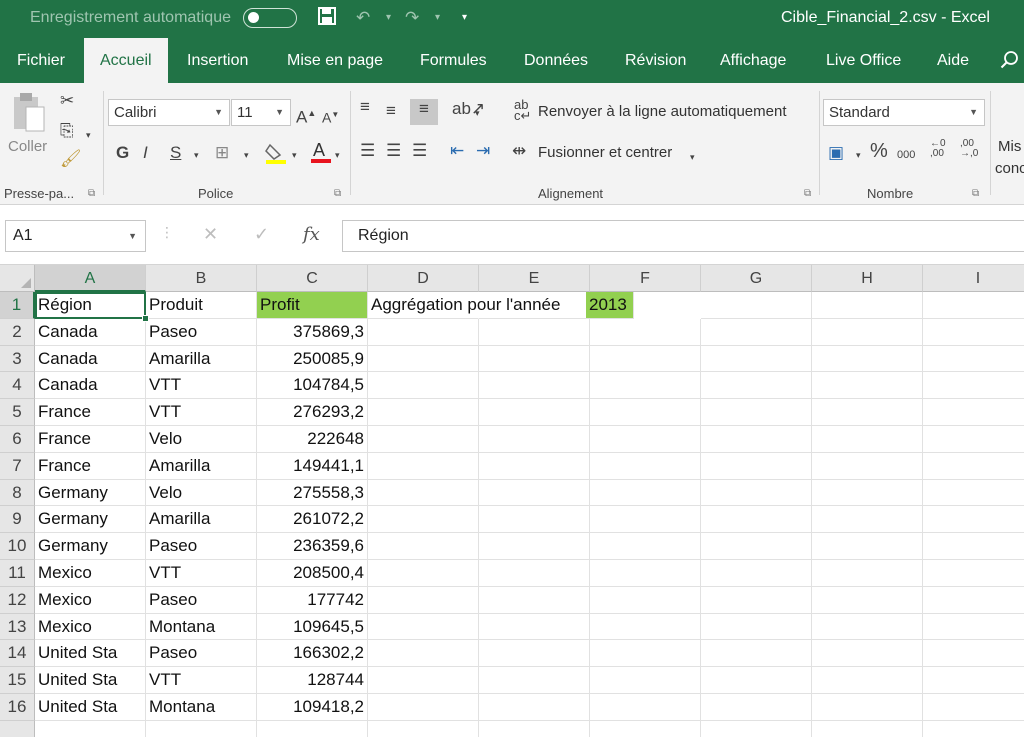 Image resolution: width=1024 pixels, height=737 pixels. What do you see at coordinates (312, 493) in the screenshot?
I see `cell-profit: 275558,3` at bounding box center [312, 493].